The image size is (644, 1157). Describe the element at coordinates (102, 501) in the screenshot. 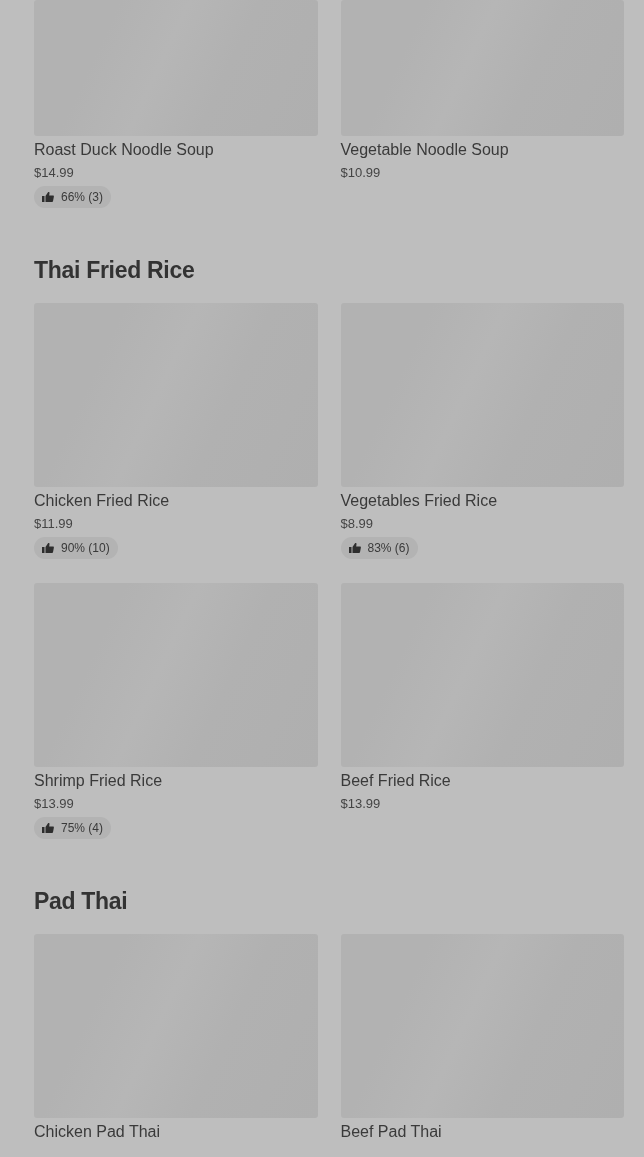

I see `dish-name: Chicken Fried Rice` at that location.